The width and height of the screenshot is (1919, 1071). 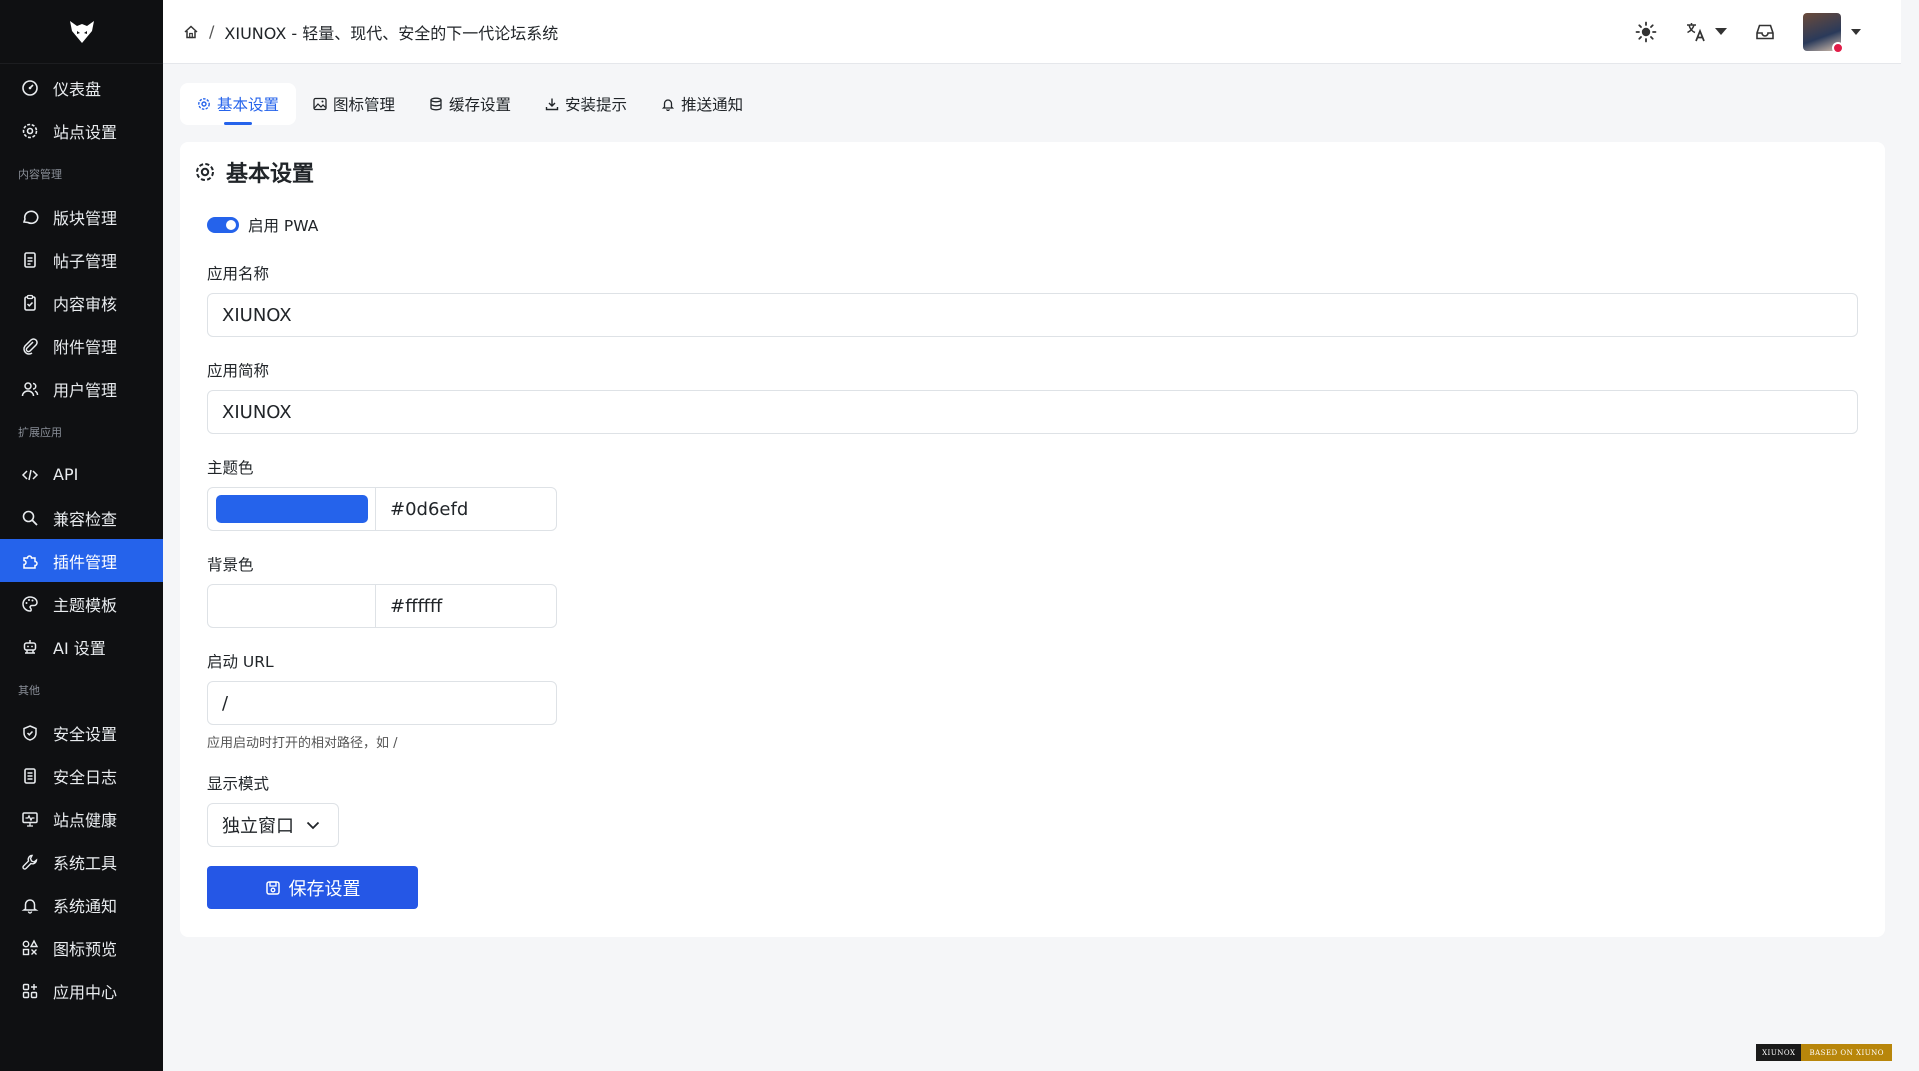 I want to click on background-color-group: #ffffff, so click(x=382, y=606).